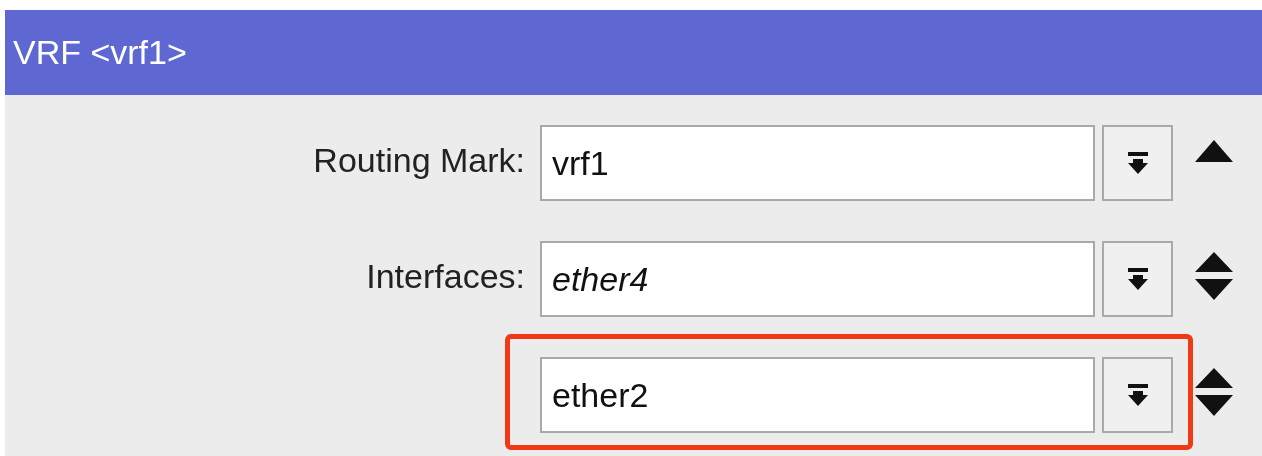 The height and width of the screenshot is (456, 1262). Describe the element at coordinates (100, 52) in the screenshot. I see `window-title: VRF <vrf1>` at that location.